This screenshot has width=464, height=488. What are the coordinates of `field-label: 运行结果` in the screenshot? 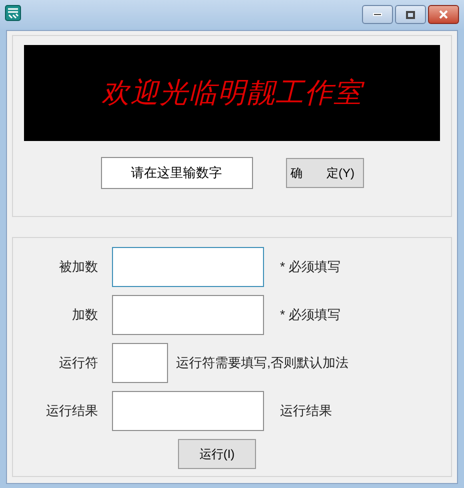 It's located at (71, 411).